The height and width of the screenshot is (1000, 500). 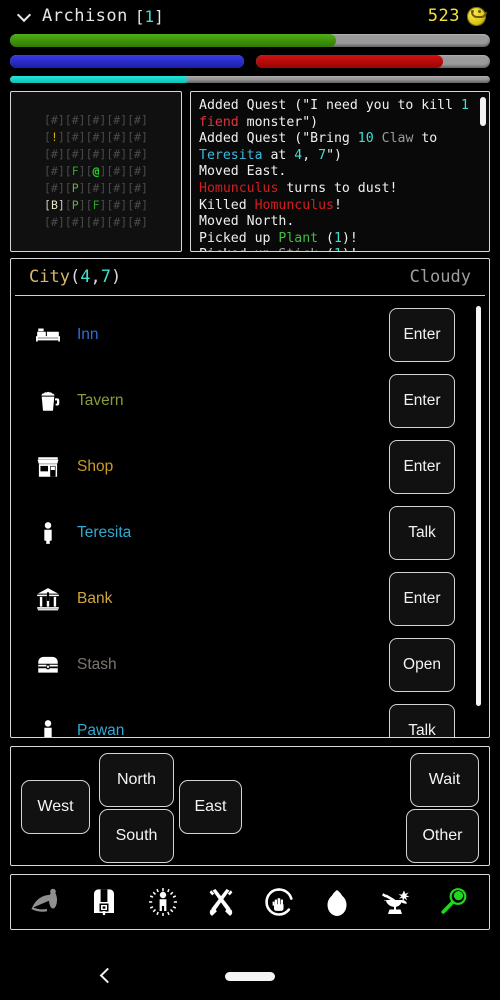 I want to click on home-pill, so click(x=250, y=976).